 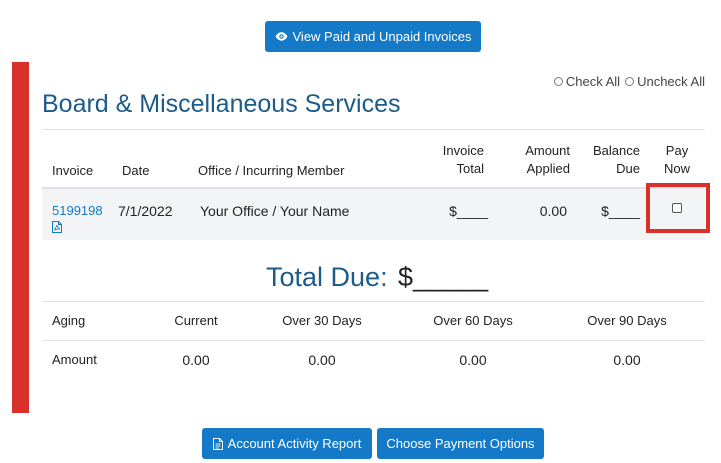 What do you see at coordinates (547, 159) in the screenshot?
I see `header-amount-applied: Amount Applied` at bounding box center [547, 159].